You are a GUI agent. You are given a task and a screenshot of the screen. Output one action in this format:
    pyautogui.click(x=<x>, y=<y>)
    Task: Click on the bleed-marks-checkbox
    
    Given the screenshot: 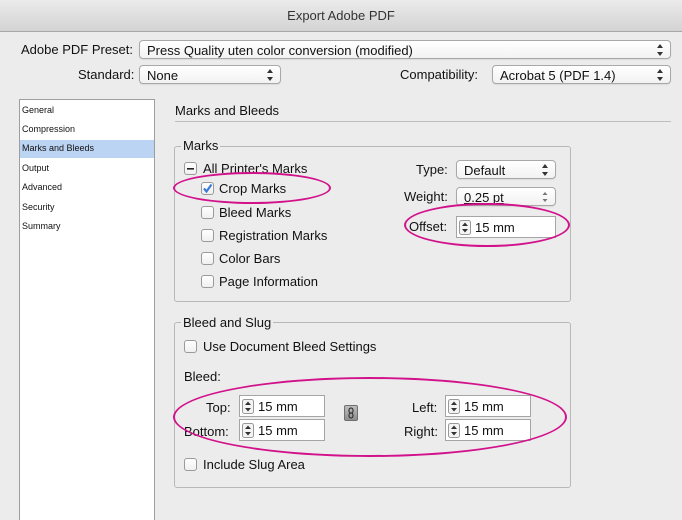 What is the action you would take?
    pyautogui.click(x=207, y=212)
    